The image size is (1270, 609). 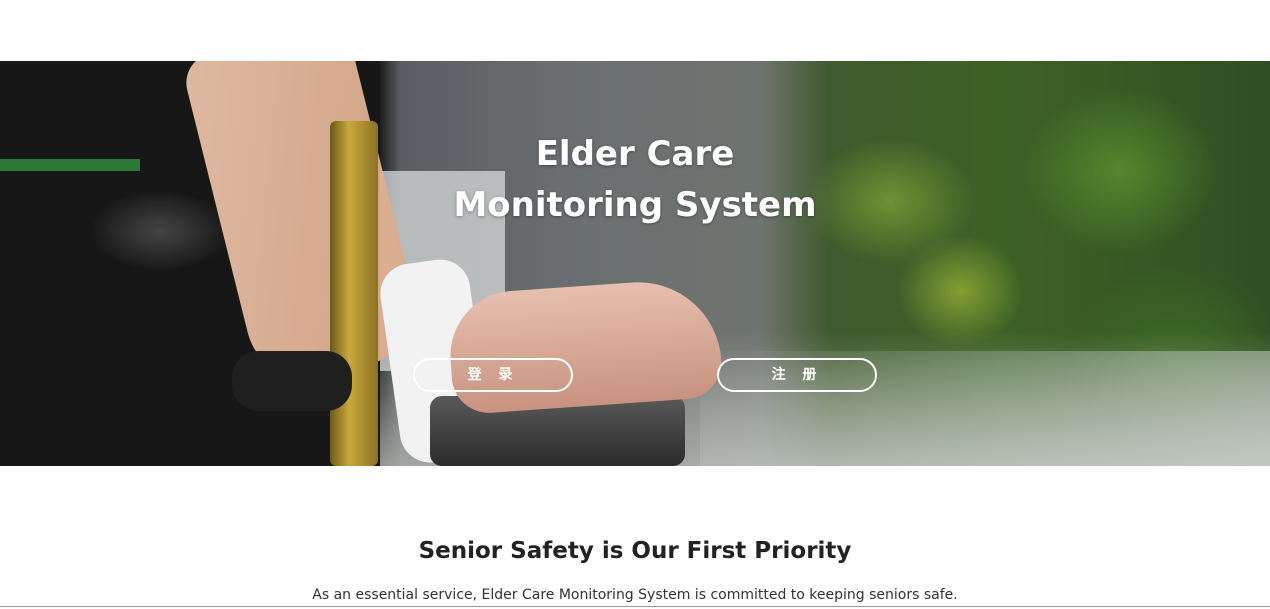 What do you see at coordinates (797, 375) in the screenshot?
I see `register-button: 注 册` at bounding box center [797, 375].